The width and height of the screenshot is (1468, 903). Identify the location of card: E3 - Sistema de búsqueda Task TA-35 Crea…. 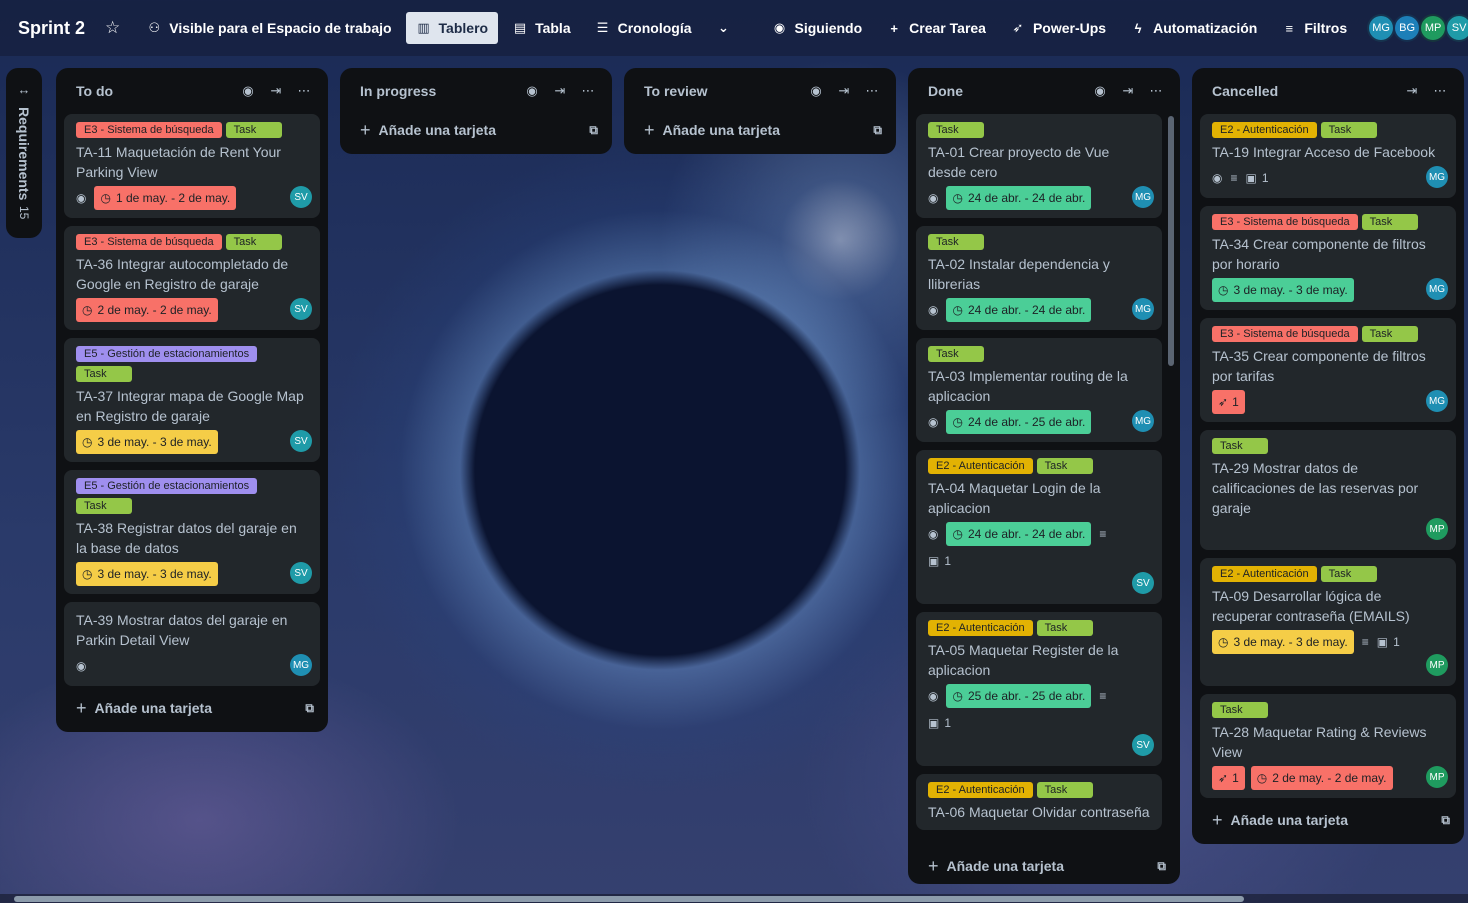
(1328, 370).